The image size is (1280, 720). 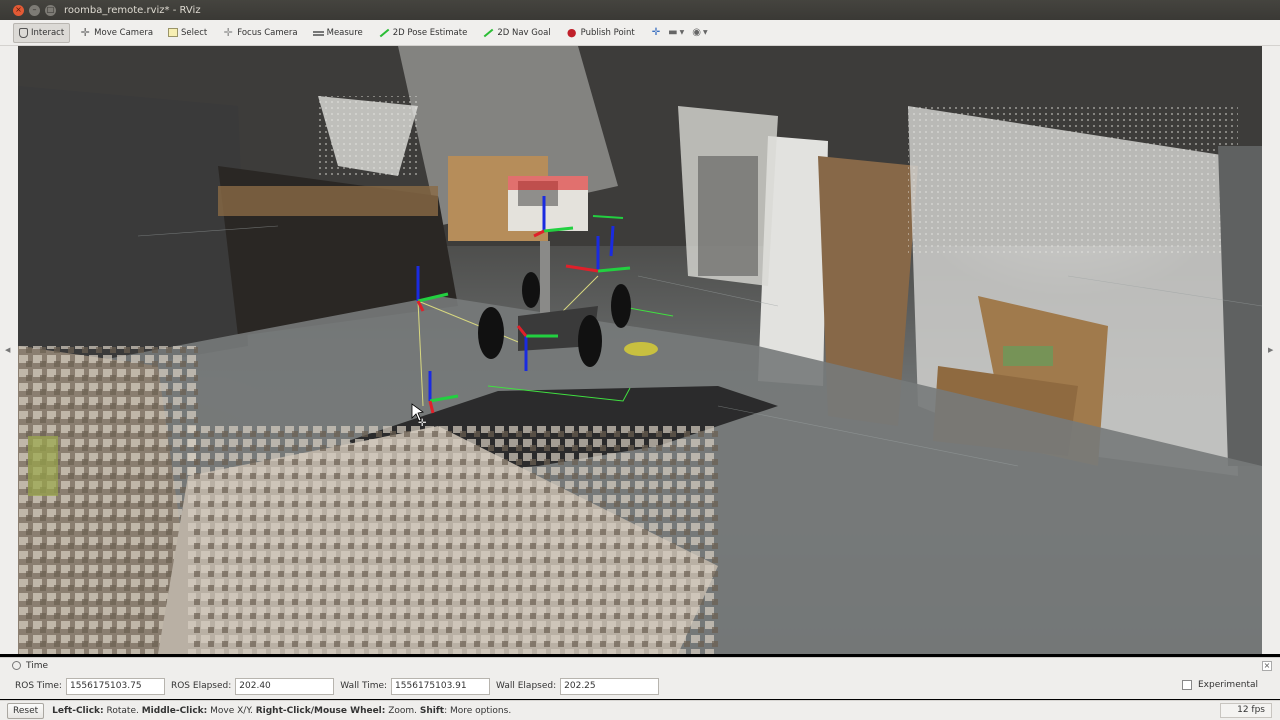 What do you see at coordinates (526, 686) in the screenshot?
I see `wall-elapsed-label: Wall Elapsed:` at bounding box center [526, 686].